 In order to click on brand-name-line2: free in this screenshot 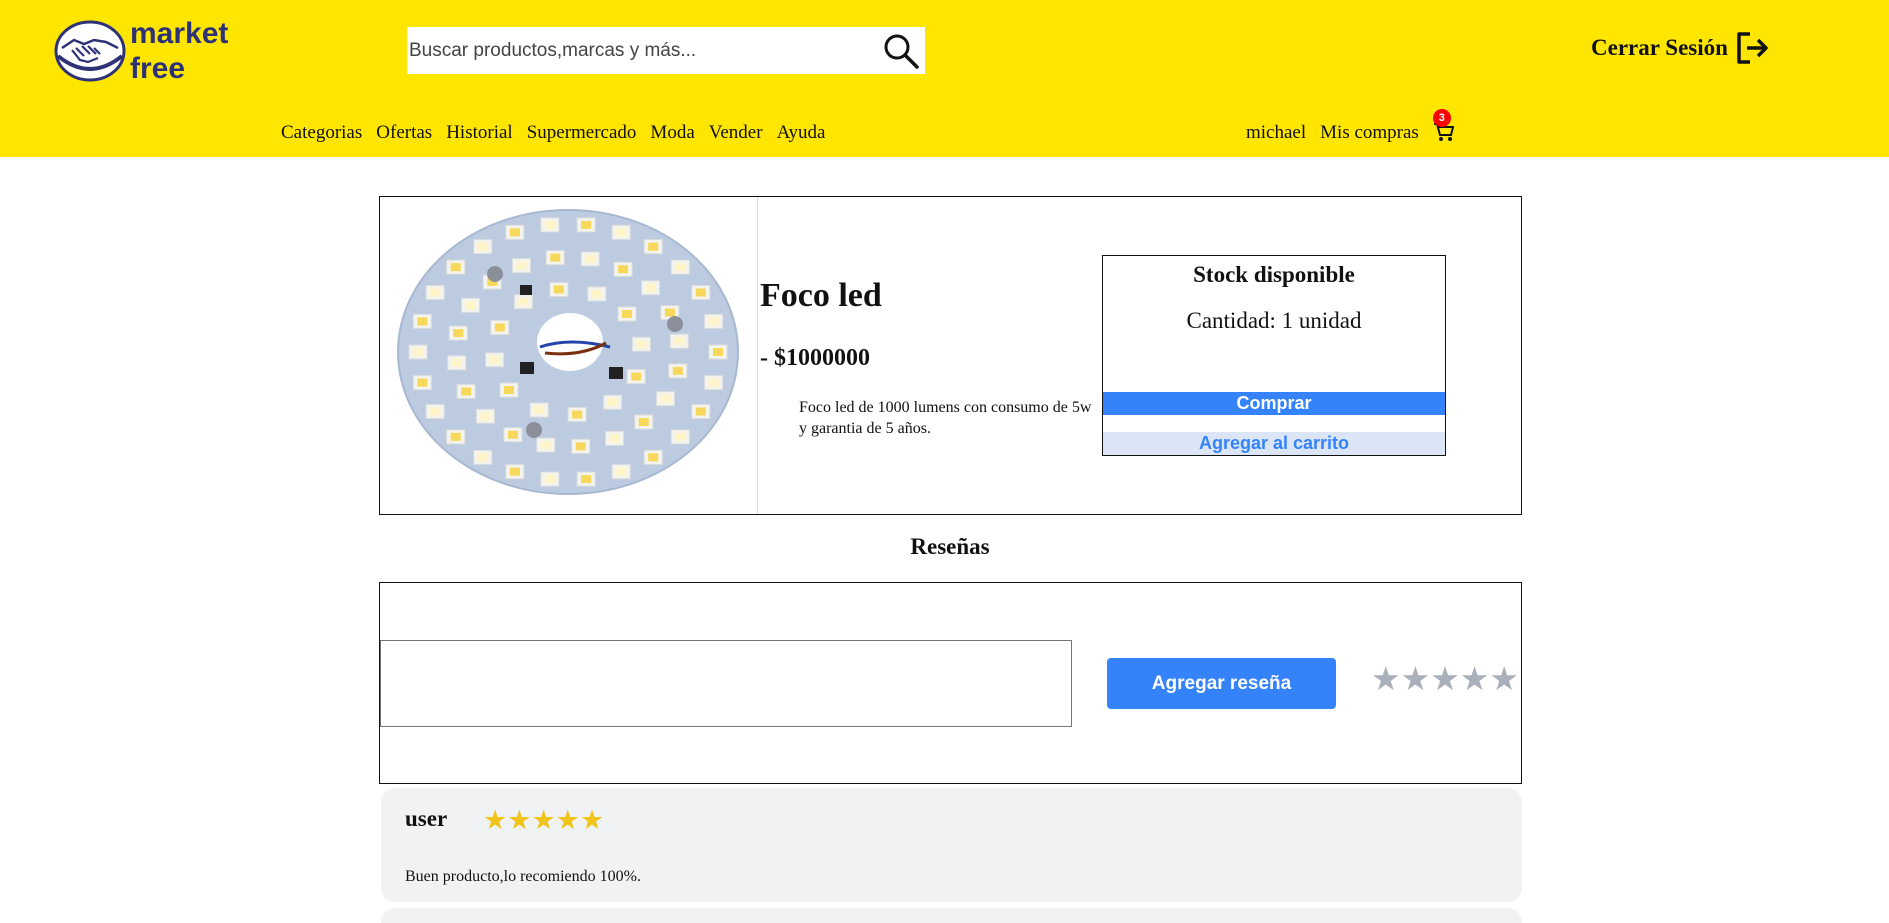, I will do `click(158, 68)`.